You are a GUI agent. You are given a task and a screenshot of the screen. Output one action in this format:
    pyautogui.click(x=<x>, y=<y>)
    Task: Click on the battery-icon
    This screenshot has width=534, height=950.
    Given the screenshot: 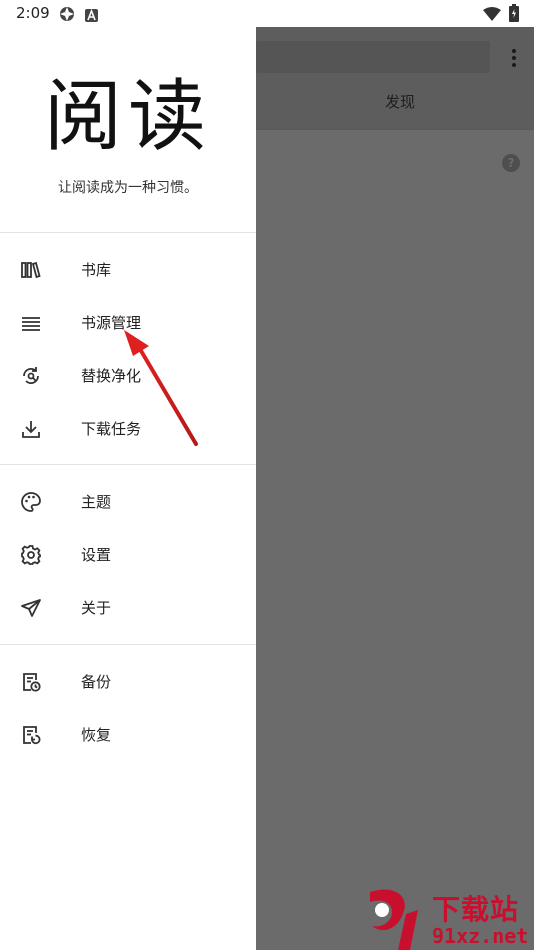 What is the action you would take?
    pyautogui.click(x=514, y=15)
    